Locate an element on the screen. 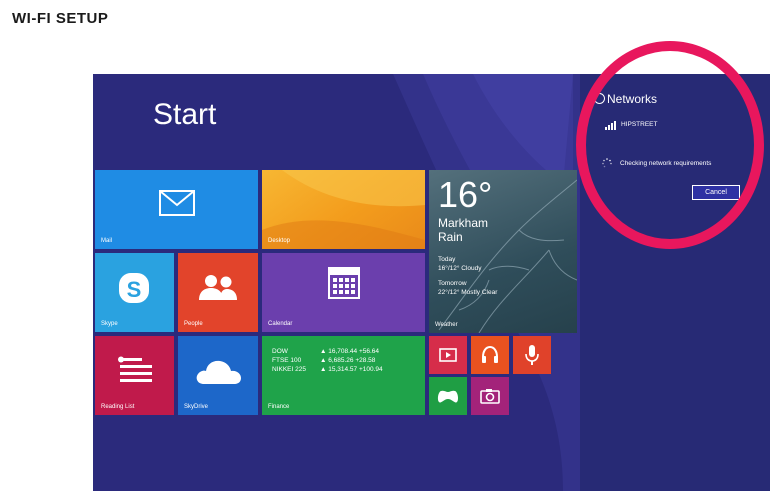  weather-label: Weather is located at coordinates (446, 325).